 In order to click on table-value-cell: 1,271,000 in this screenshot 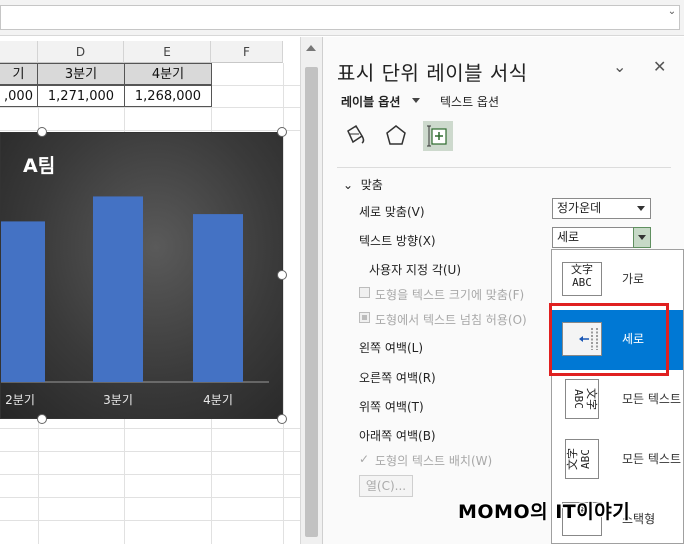, I will do `click(81, 96)`.